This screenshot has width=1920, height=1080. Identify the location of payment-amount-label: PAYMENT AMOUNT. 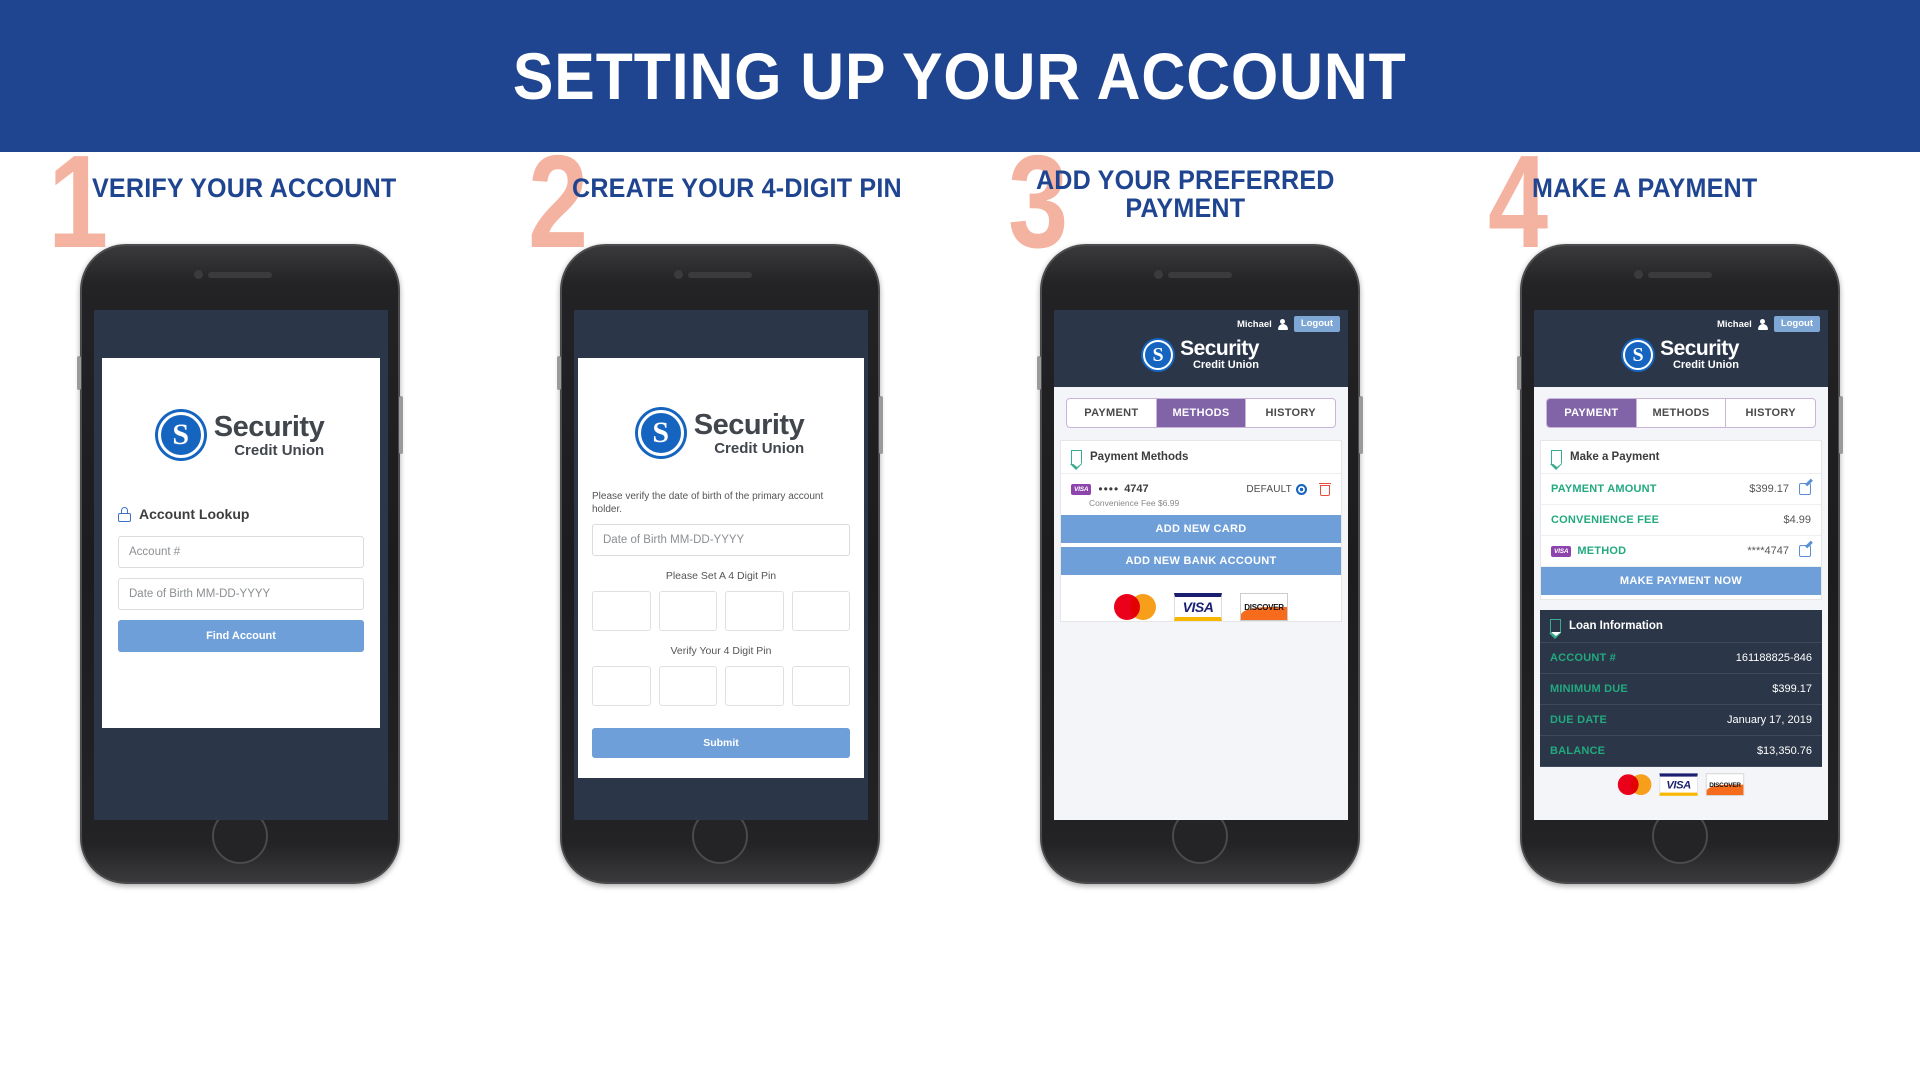
(1604, 489).